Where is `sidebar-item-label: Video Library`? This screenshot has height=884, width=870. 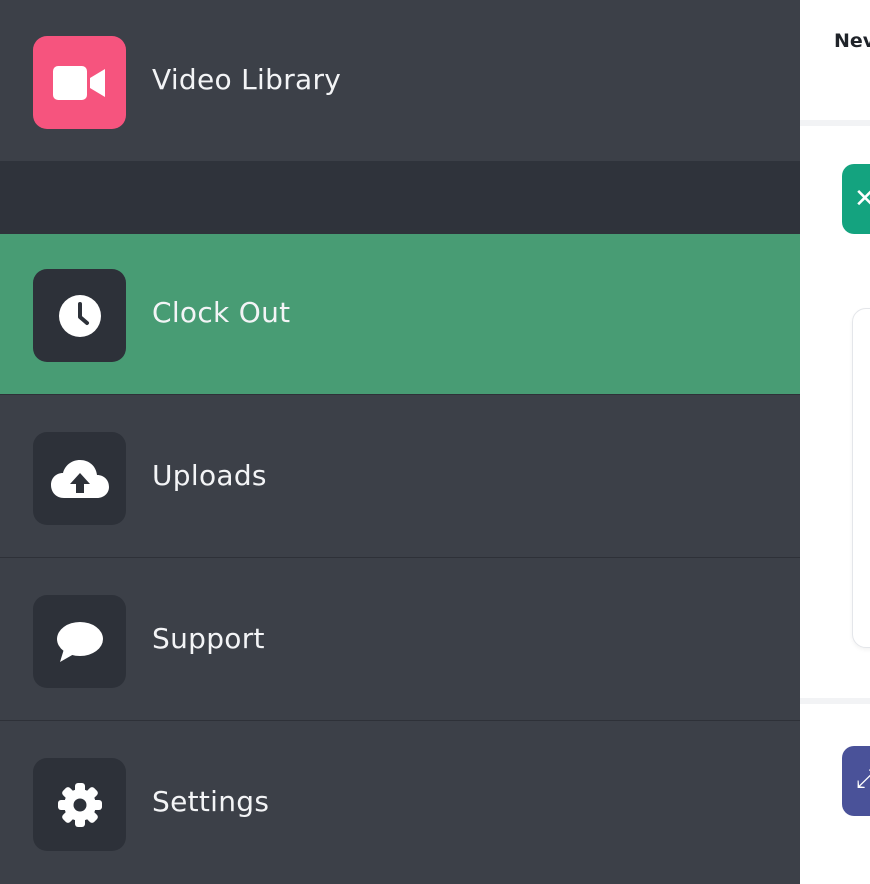
sidebar-item-label: Video Library is located at coordinates (247, 79).